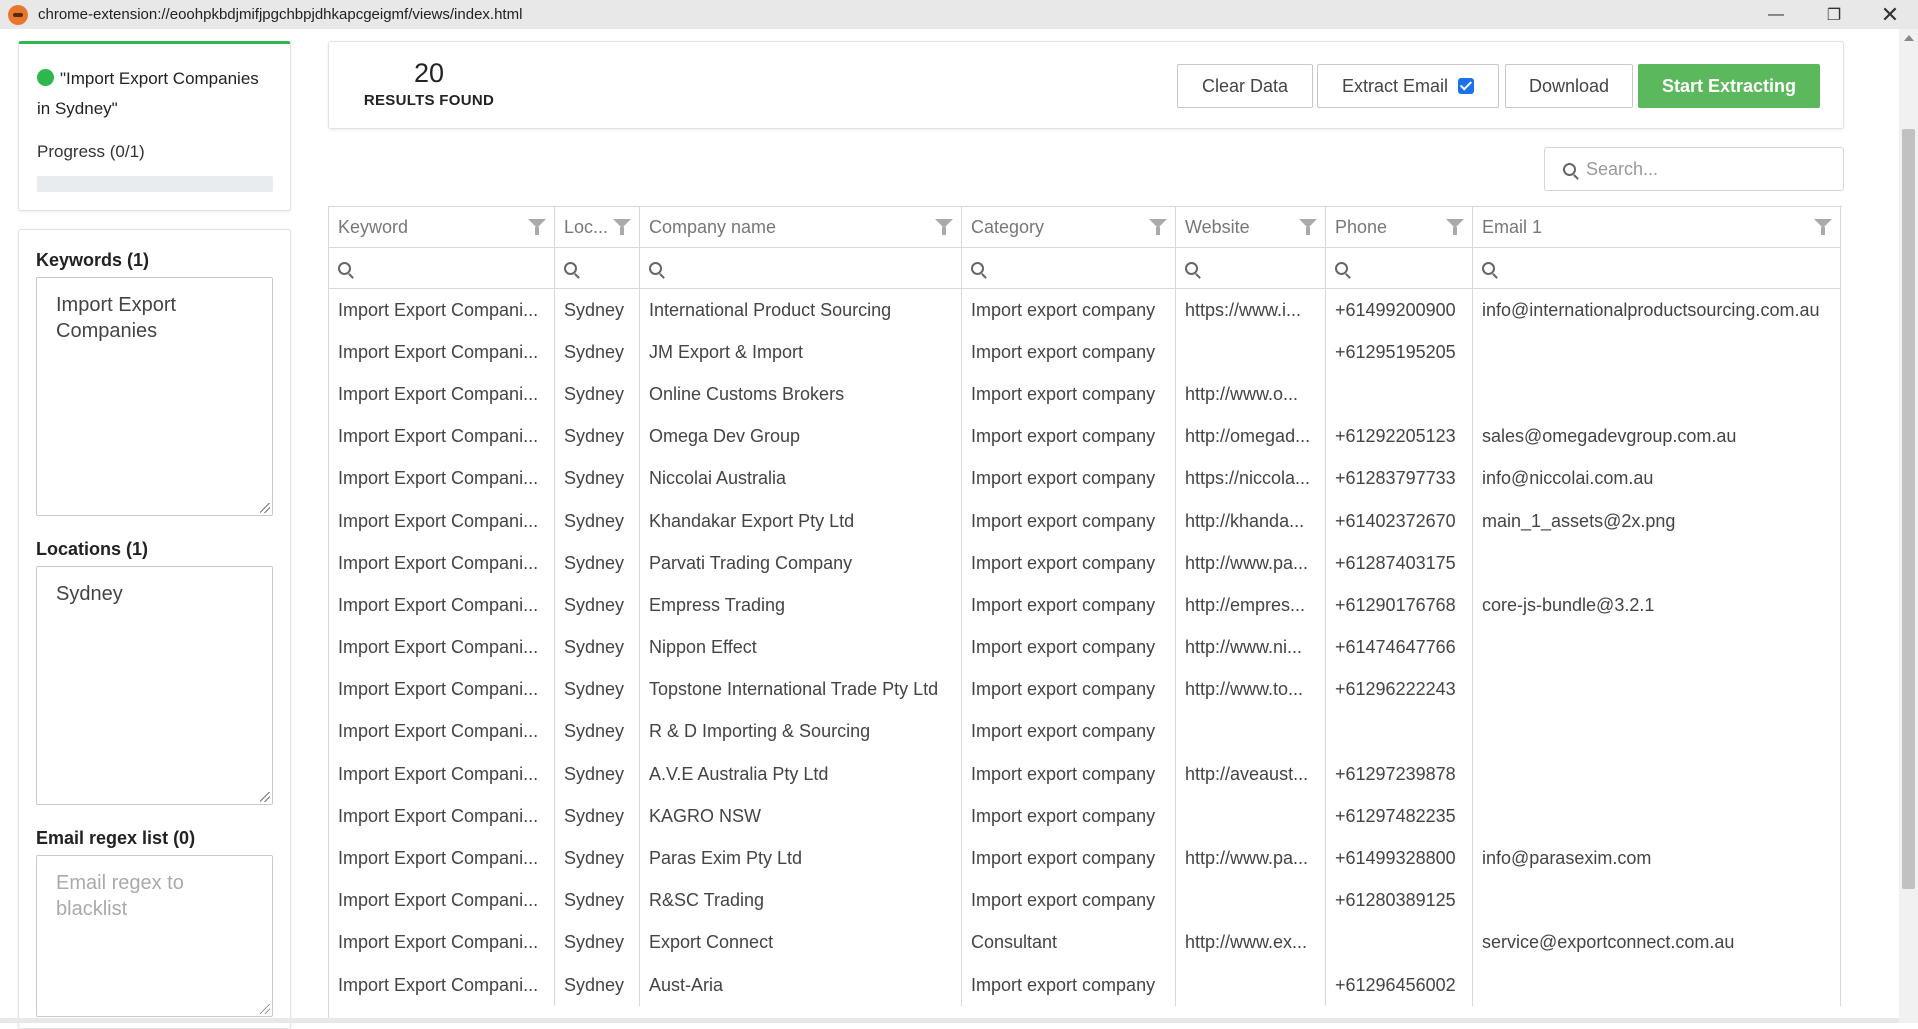 This screenshot has width=1918, height=1029. What do you see at coordinates (1608, 942) in the screenshot?
I see `cell-text: service@exportconnect.com.au` at bounding box center [1608, 942].